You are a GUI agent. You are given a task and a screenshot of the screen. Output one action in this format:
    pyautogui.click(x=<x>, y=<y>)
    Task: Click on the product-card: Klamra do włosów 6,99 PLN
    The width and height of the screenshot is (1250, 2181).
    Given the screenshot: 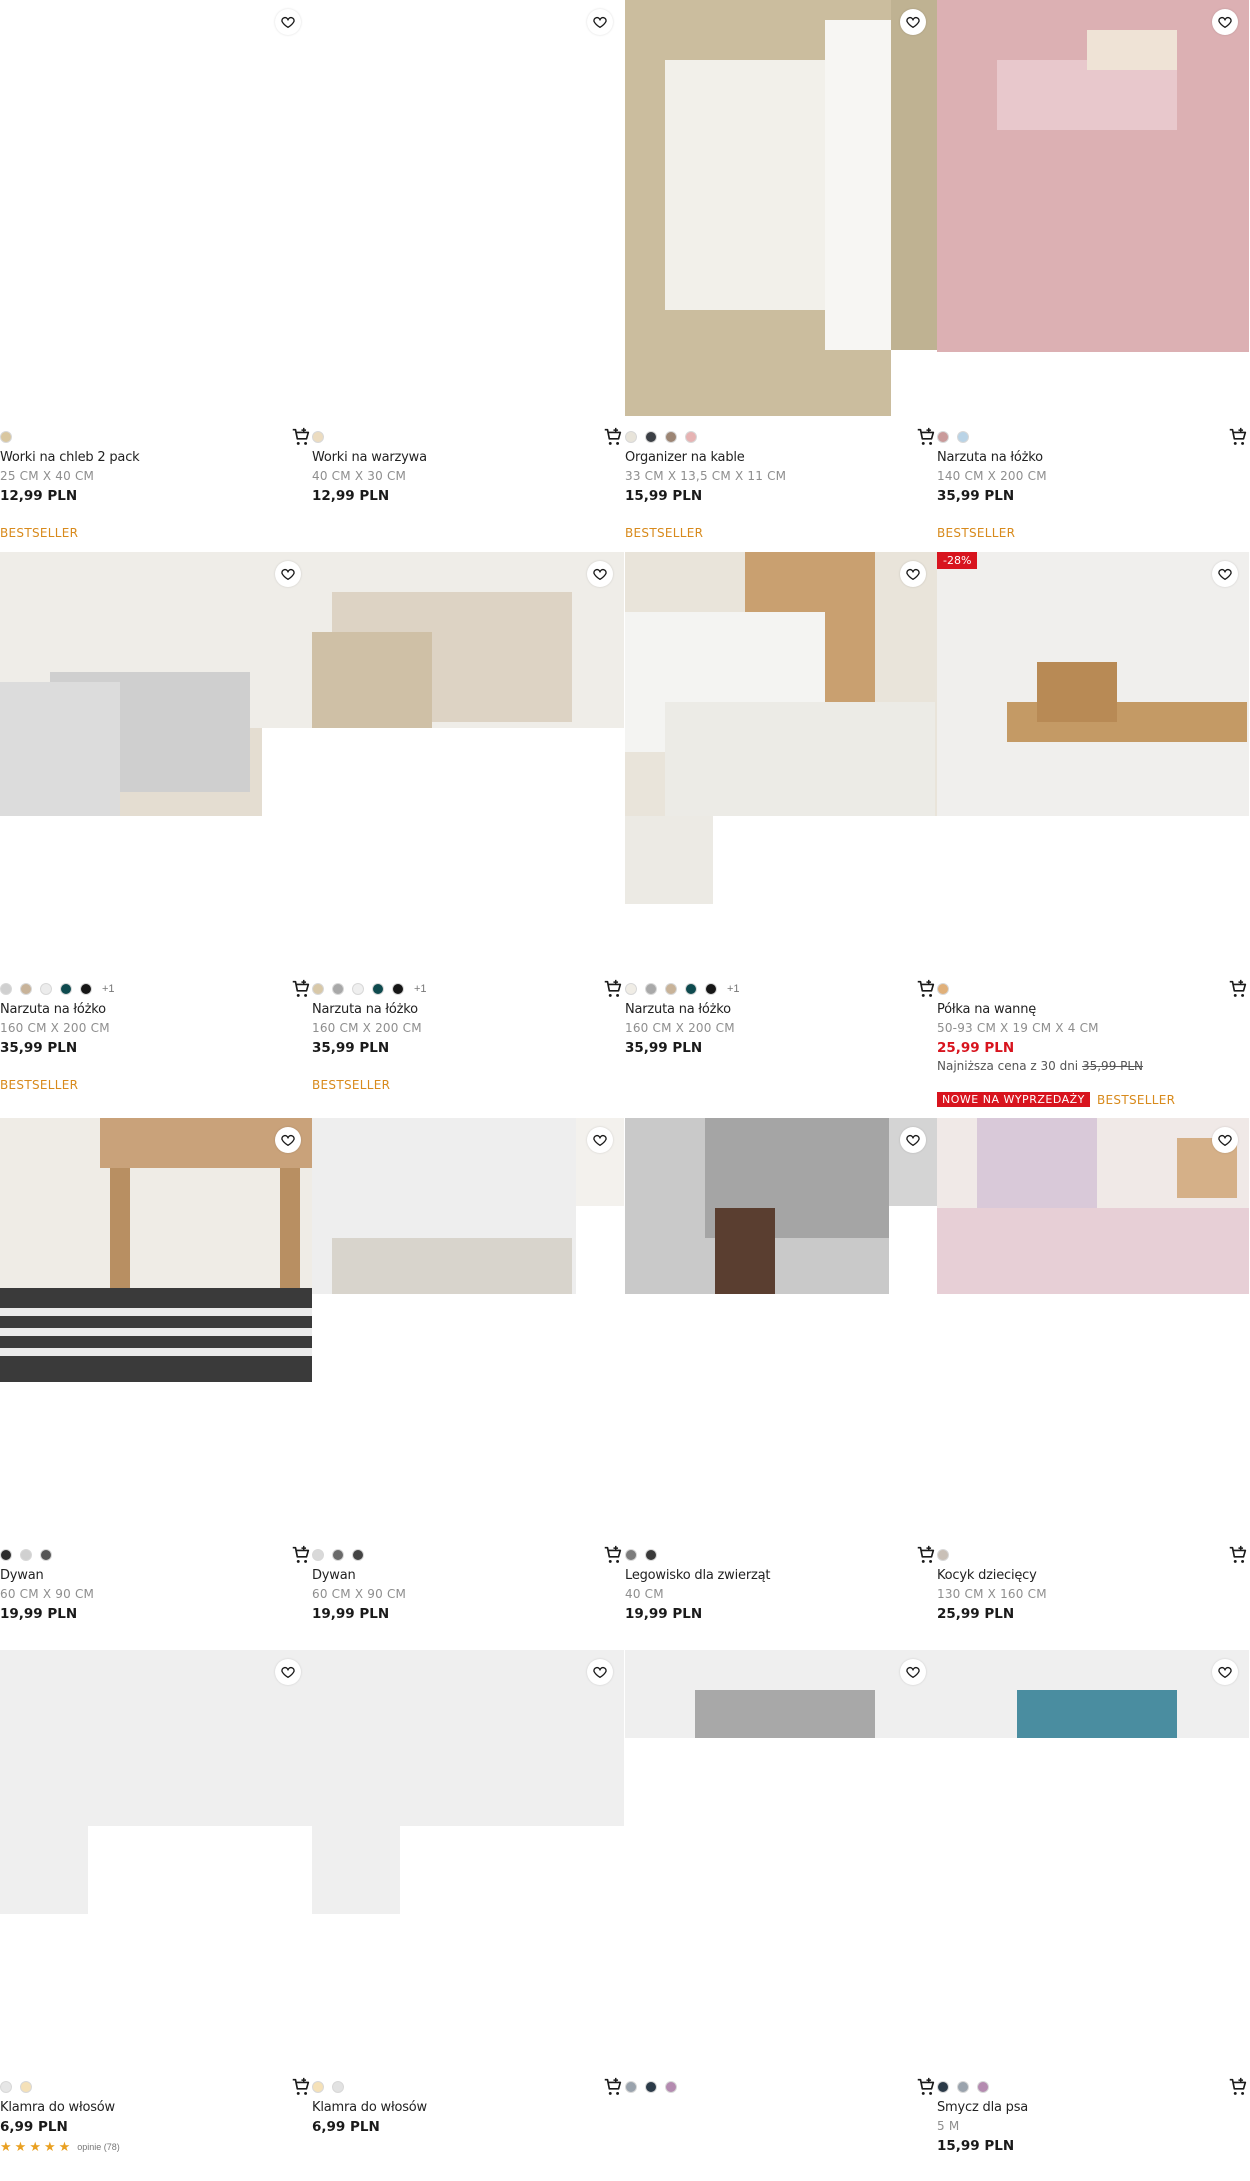 What is the action you would take?
    pyautogui.click(x=468, y=1915)
    